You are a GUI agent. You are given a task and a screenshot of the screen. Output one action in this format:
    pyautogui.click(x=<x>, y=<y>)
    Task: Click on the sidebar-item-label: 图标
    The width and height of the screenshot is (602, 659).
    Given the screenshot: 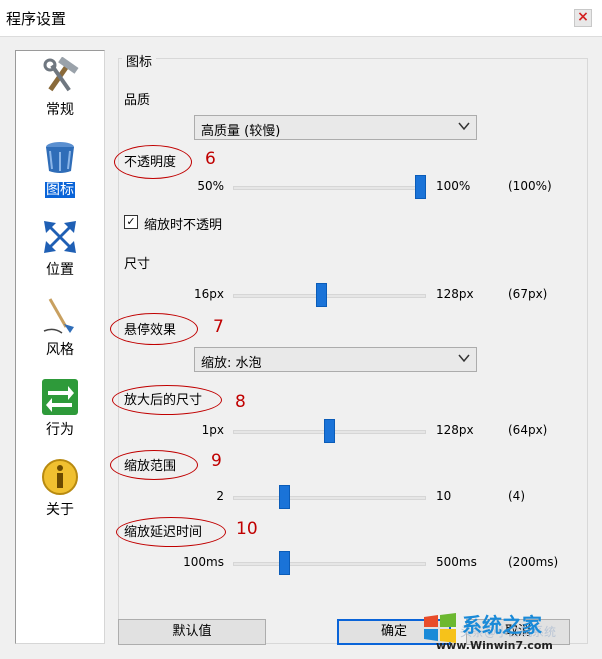 What is the action you would take?
    pyautogui.click(x=60, y=190)
    